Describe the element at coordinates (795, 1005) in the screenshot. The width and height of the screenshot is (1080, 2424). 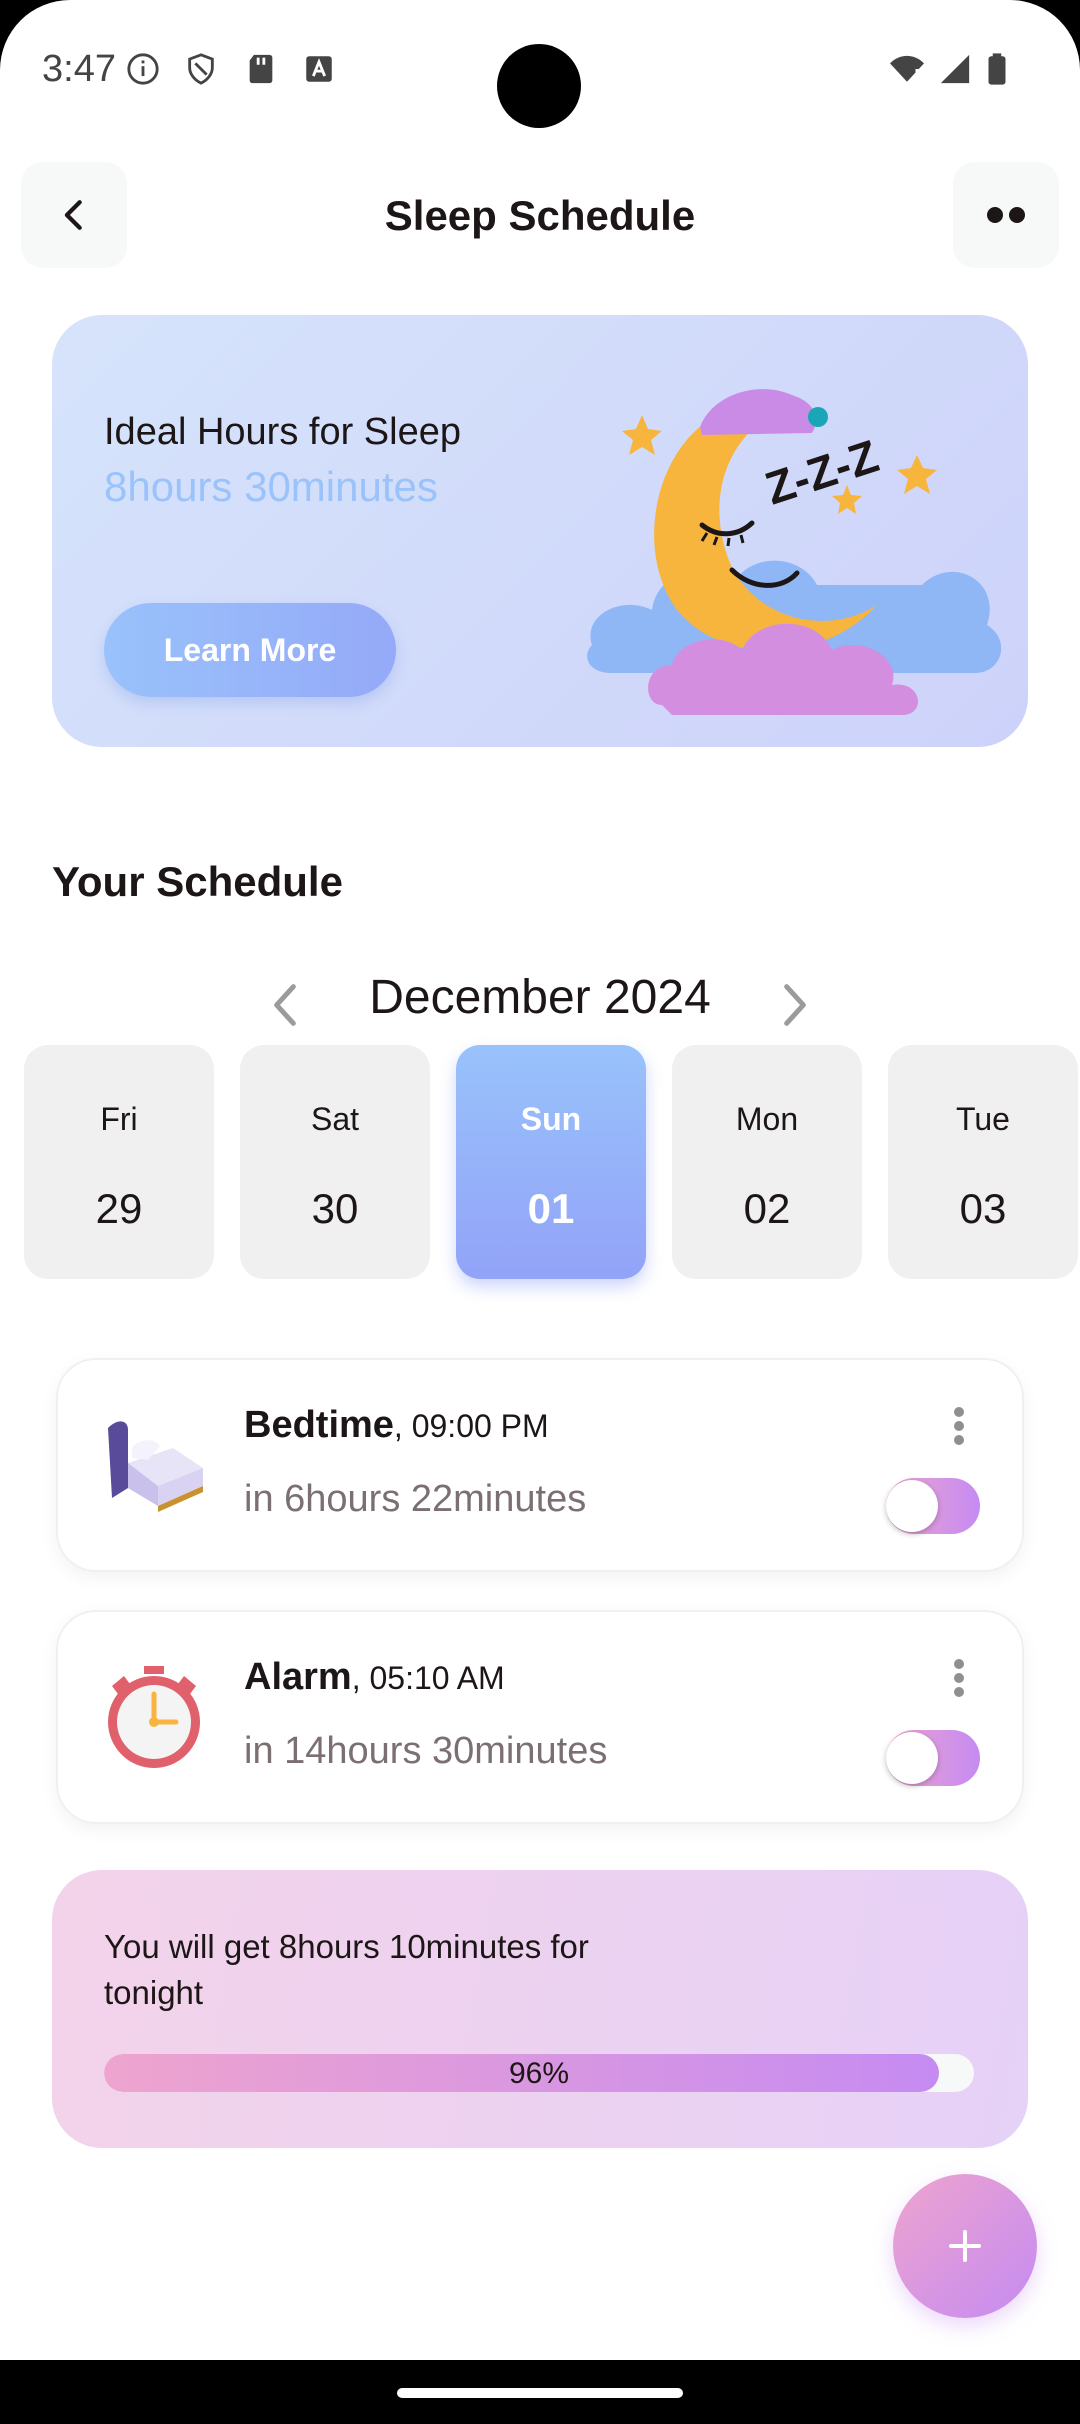
I see `chevron-right-icon` at that location.